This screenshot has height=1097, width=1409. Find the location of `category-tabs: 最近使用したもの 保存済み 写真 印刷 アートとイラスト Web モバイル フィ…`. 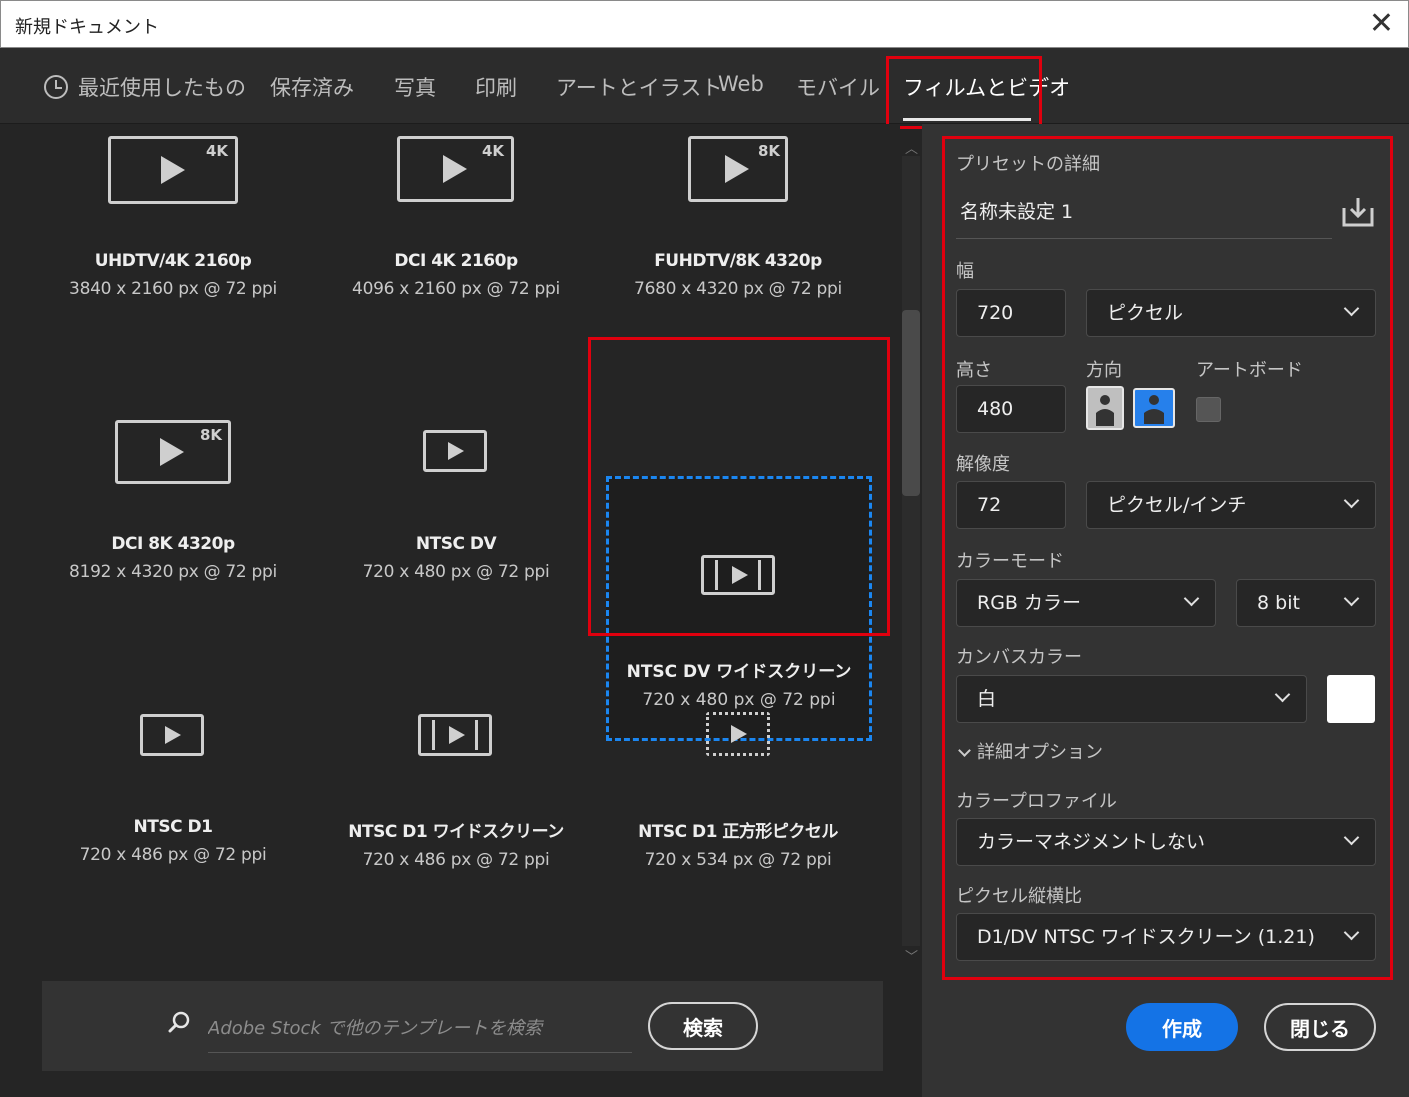

category-tabs: 最近使用したもの 保存済み 写真 印刷 アートとイラスト Web モバイル フィ… is located at coordinates (704, 86).